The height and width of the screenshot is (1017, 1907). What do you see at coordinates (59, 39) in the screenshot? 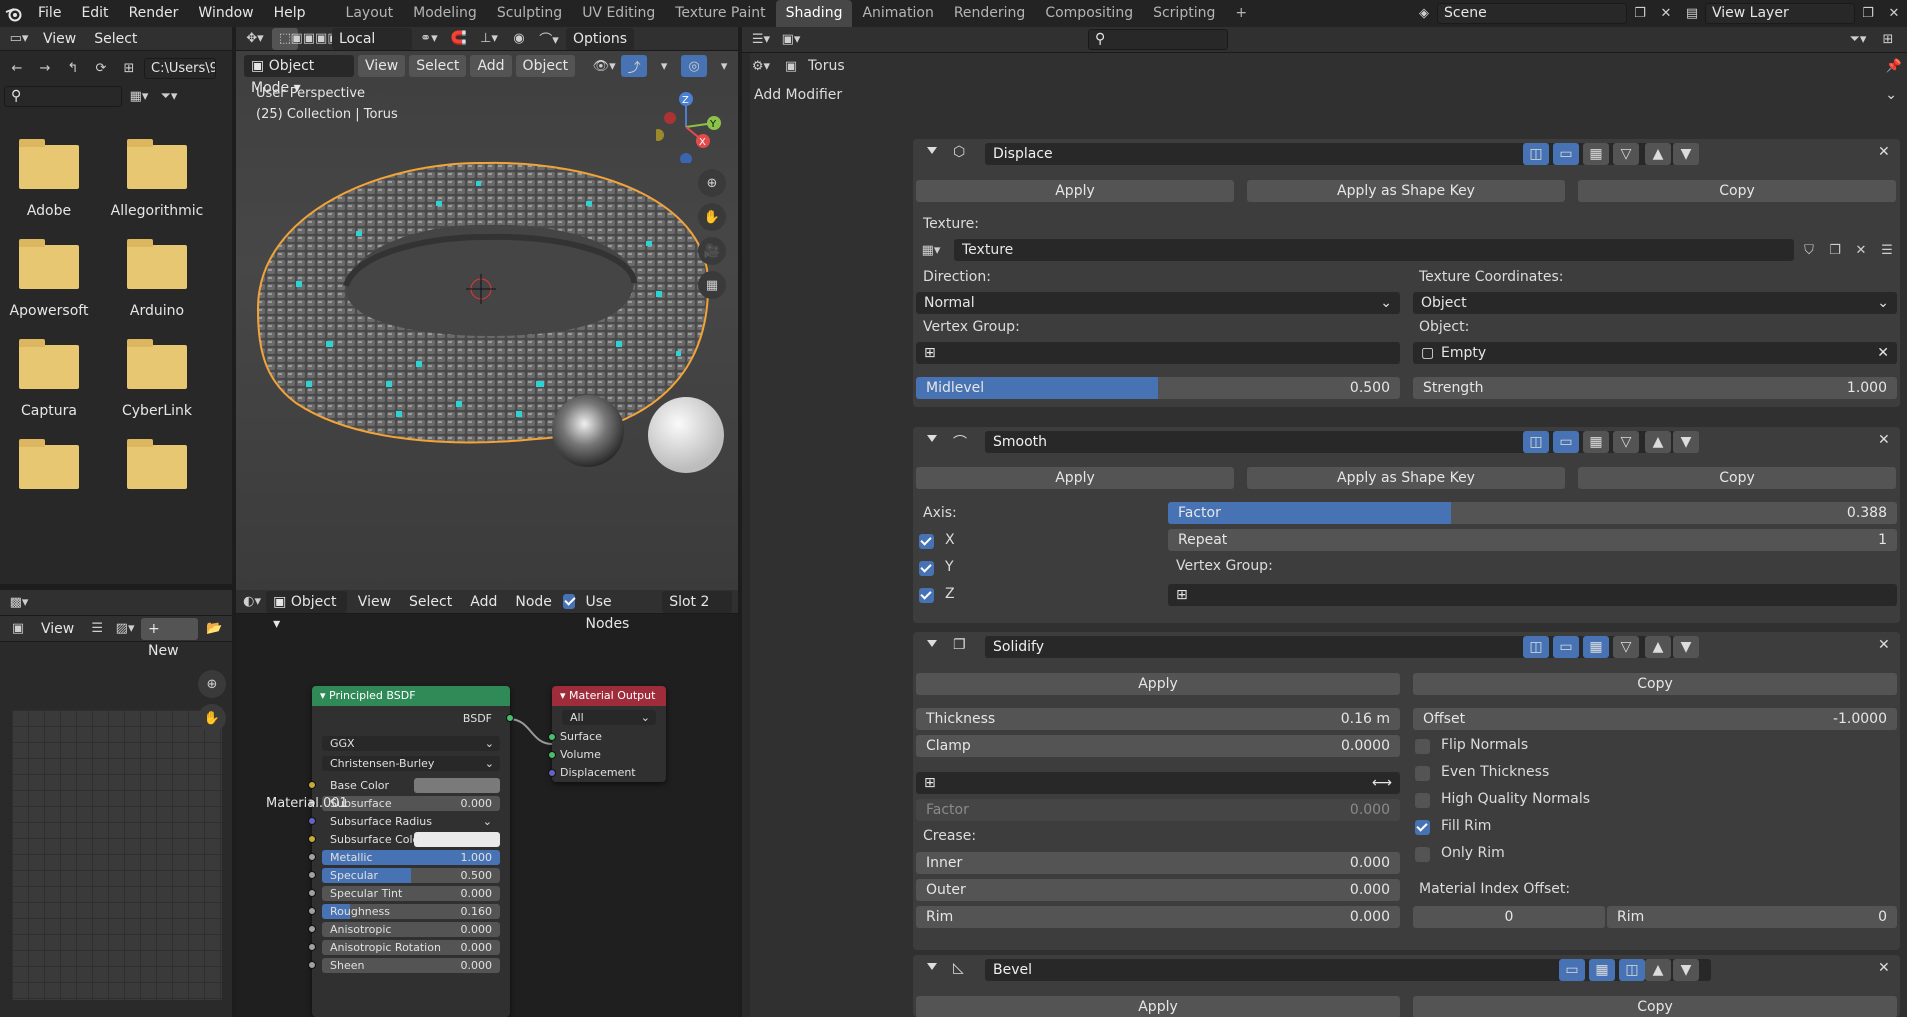
I see `fb-menu-view: View` at bounding box center [59, 39].